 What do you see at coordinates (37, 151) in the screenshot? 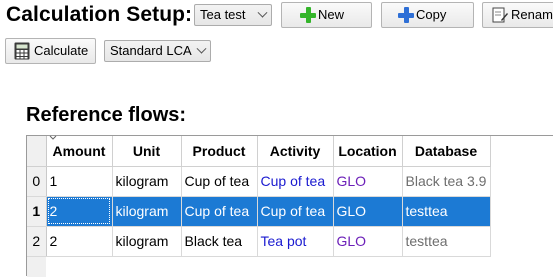
I see `table-corner` at bounding box center [37, 151].